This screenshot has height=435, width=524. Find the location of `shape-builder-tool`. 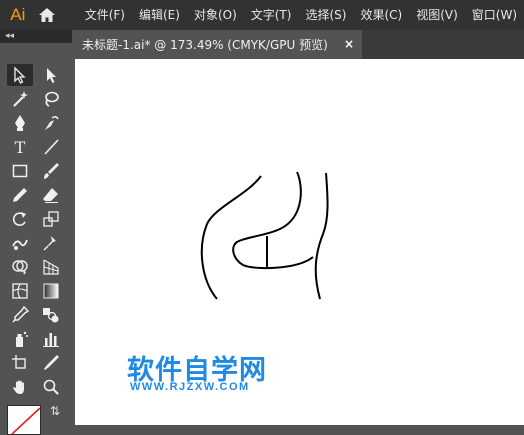

shape-builder-tool is located at coordinates (20, 267).